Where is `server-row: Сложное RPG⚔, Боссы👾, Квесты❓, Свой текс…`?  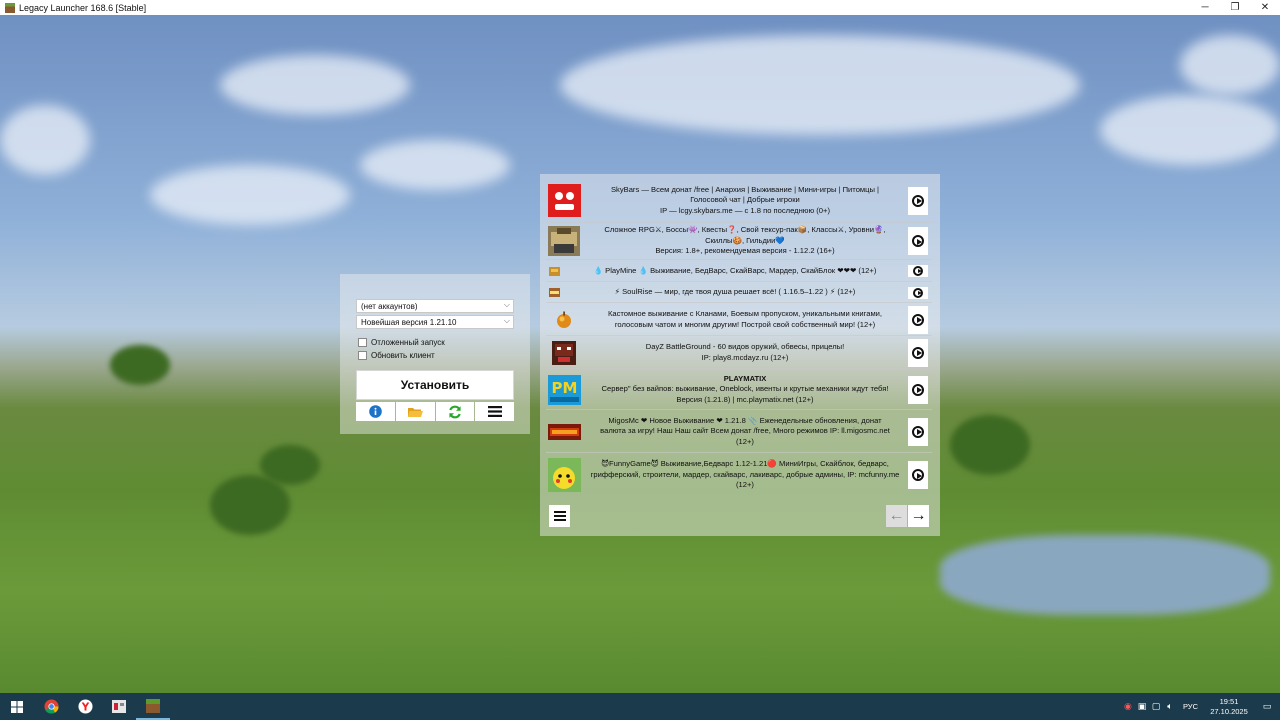 server-row: Сложное RPG⚔, Боссы👾, Квесты❓, Свой текс… is located at coordinates (739, 241).